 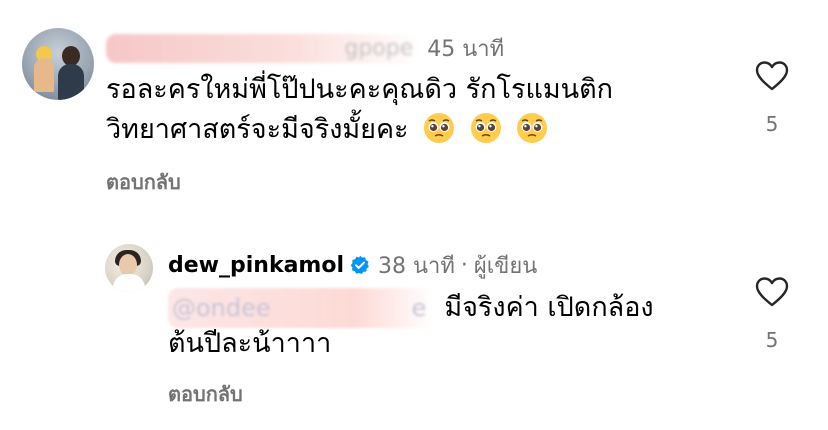 What do you see at coordinates (257, 129) in the screenshot?
I see `comment-text-line: วิทยาศาสตร์จะมีจริงมั้ยคะ` at bounding box center [257, 129].